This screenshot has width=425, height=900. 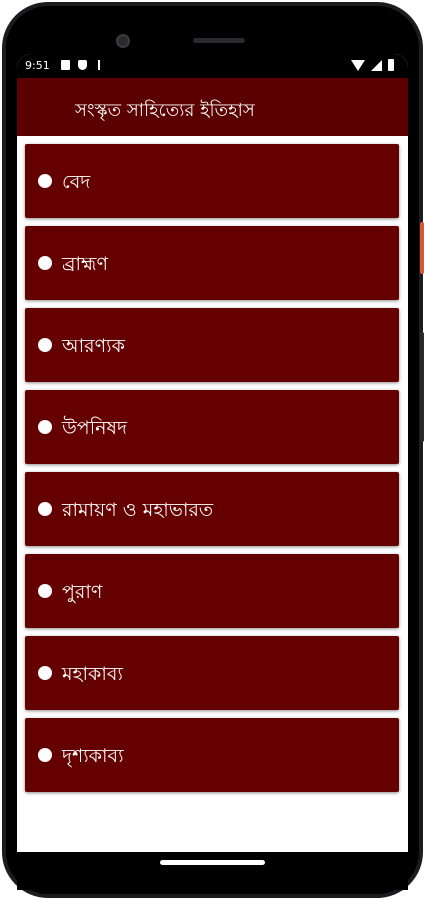 I want to click on signal-icon, so click(x=376, y=65).